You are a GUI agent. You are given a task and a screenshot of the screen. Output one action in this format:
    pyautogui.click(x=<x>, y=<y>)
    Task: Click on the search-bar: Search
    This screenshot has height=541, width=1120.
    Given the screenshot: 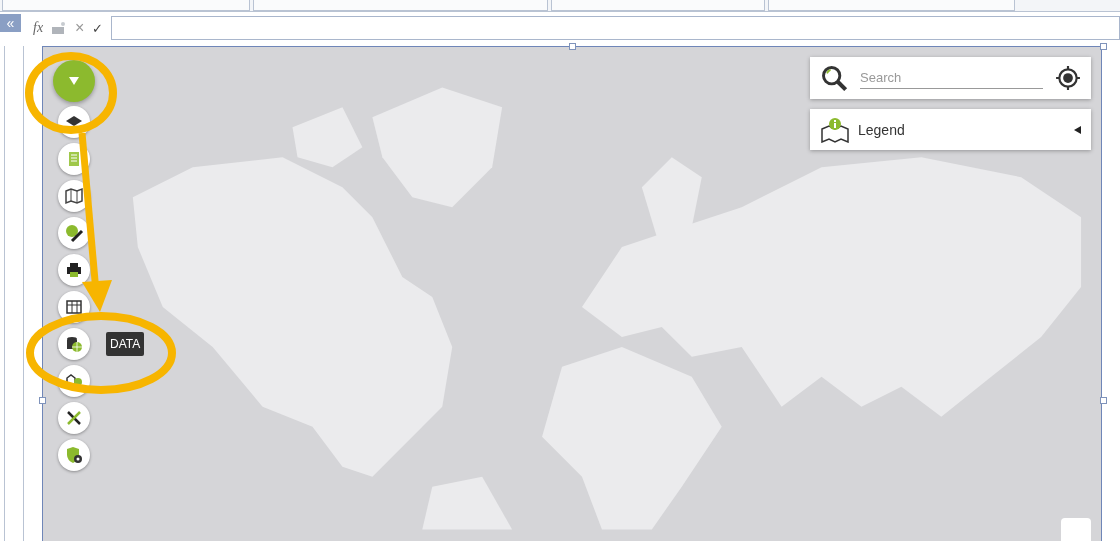 What is the action you would take?
    pyautogui.click(x=950, y=78)
    